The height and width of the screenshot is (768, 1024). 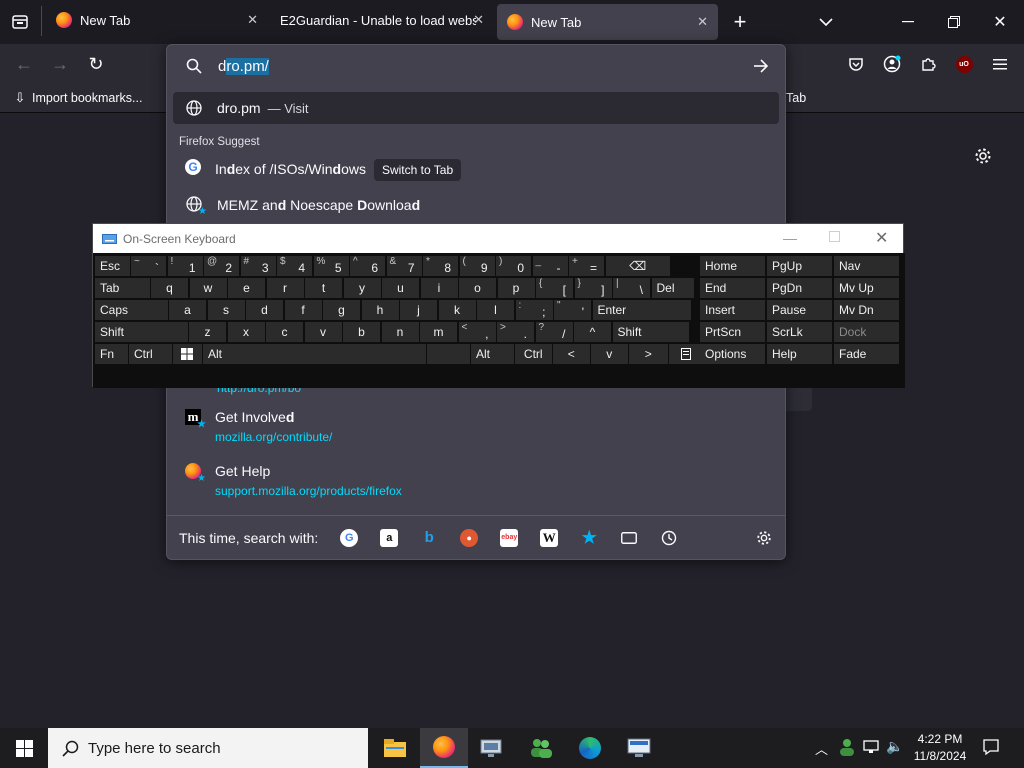 What do you see at coordinates (264, 310) in the screenshot?
I see `key: d` at bounding box center [264, 310].